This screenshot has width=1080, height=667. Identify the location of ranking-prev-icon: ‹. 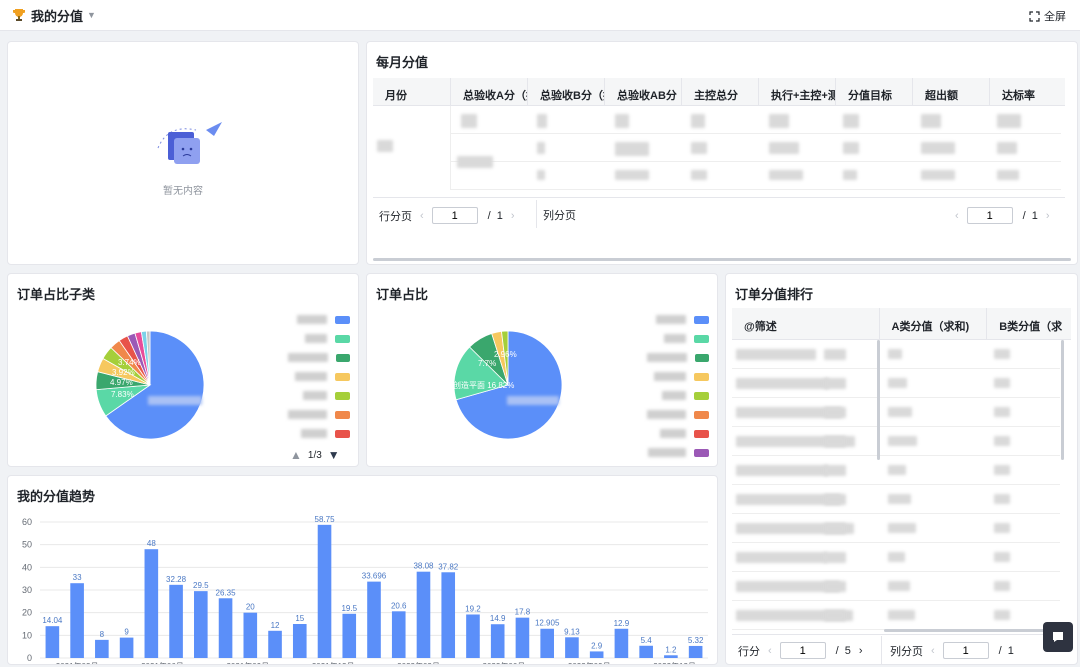
(770, 651).